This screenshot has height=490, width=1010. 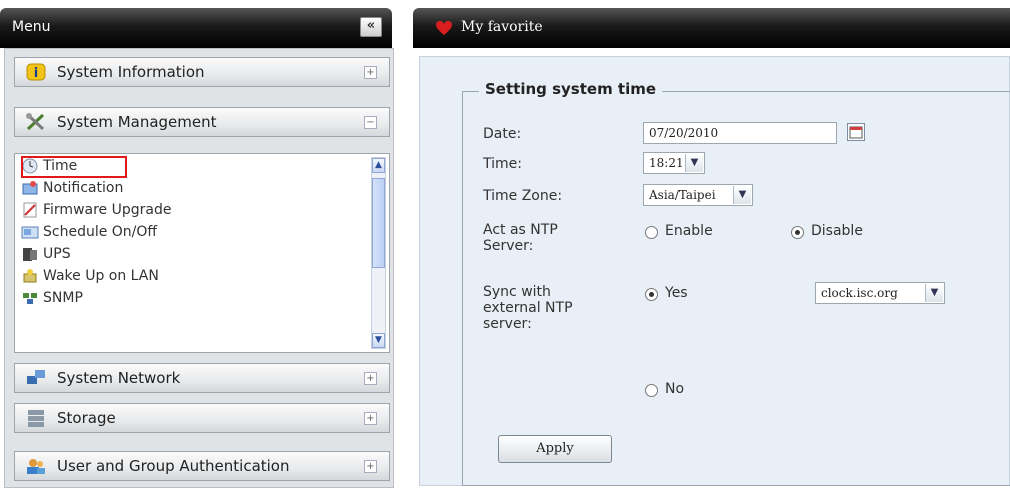 I want to click on submenu-item-wake-up-on-lan: Wake Up on LAN, so click(x=141, y=277).